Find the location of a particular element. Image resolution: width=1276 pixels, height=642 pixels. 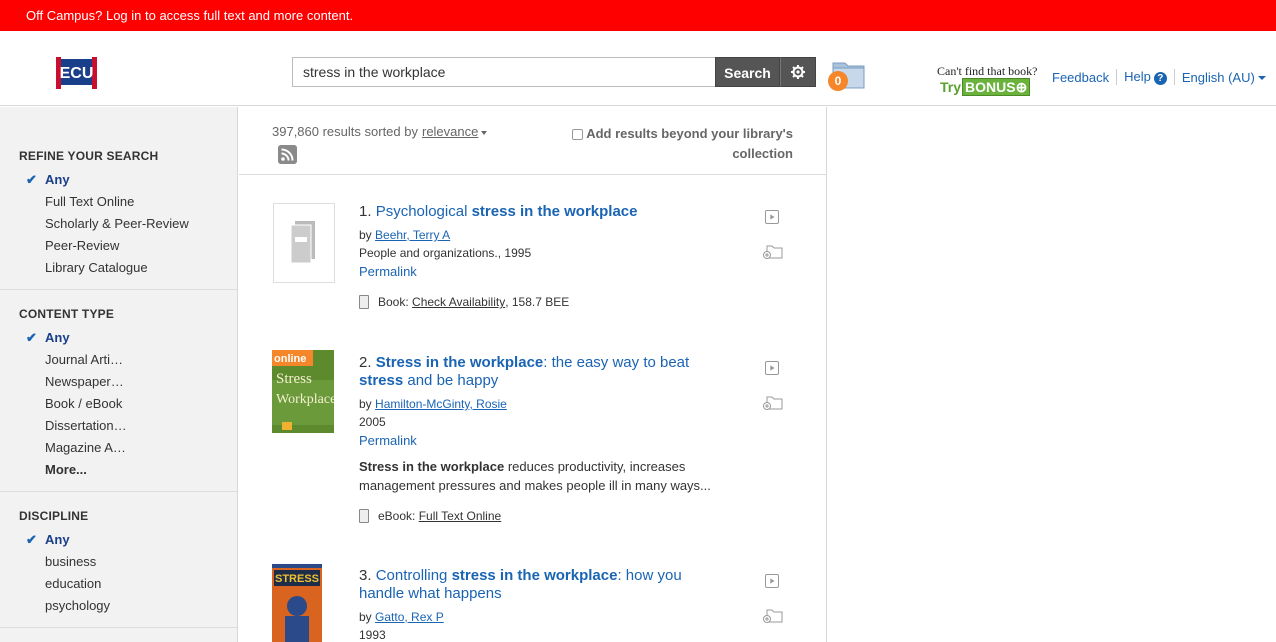

title-highlight: stress in the workplace is located at coordinates (534, 575).